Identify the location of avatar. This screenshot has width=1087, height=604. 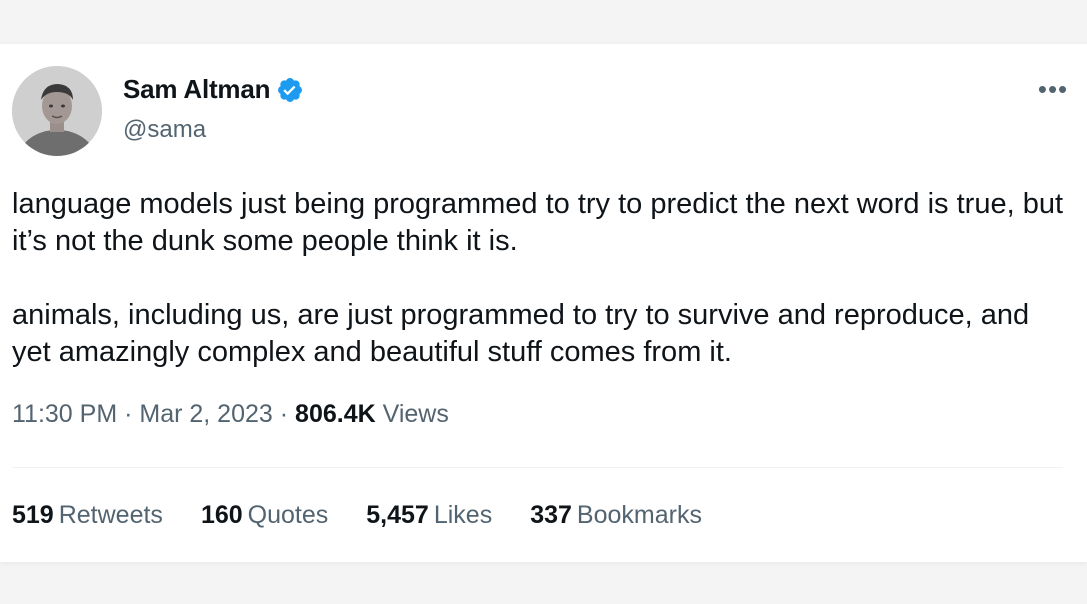
(57, 111).